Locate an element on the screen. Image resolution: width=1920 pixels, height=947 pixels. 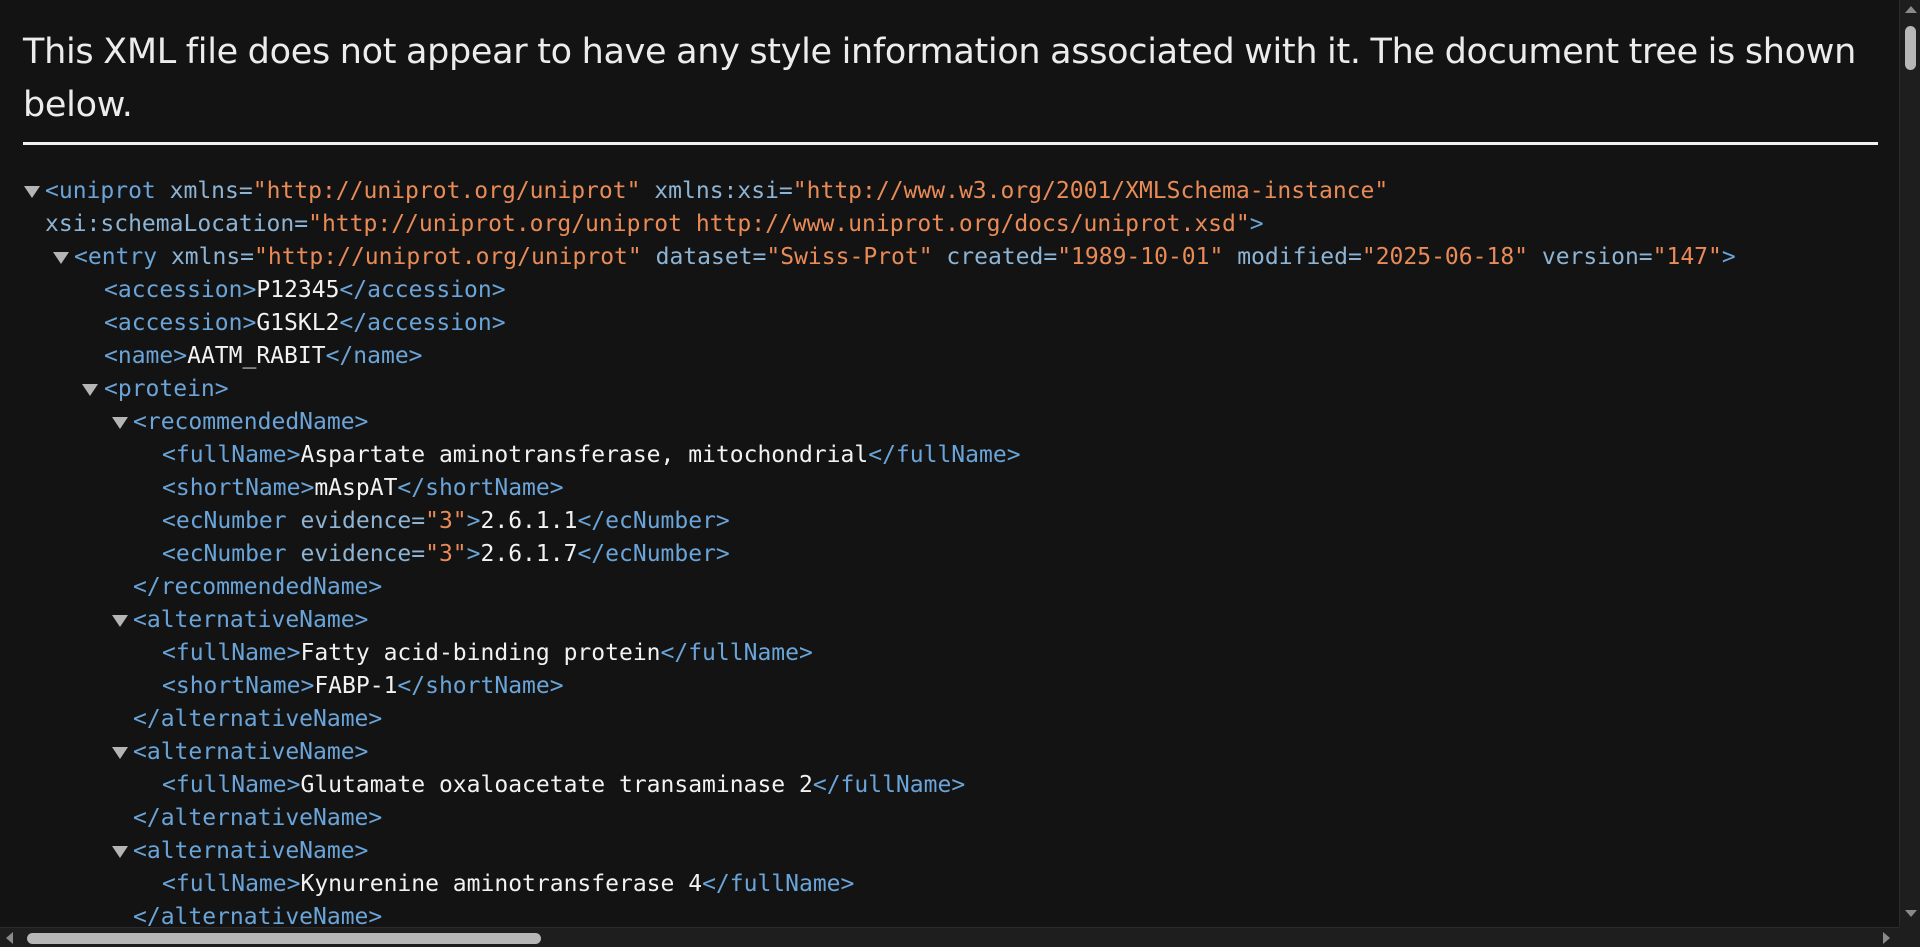
fullname-value: Fatty acid-binding protein is located at coordinates (480, 653).